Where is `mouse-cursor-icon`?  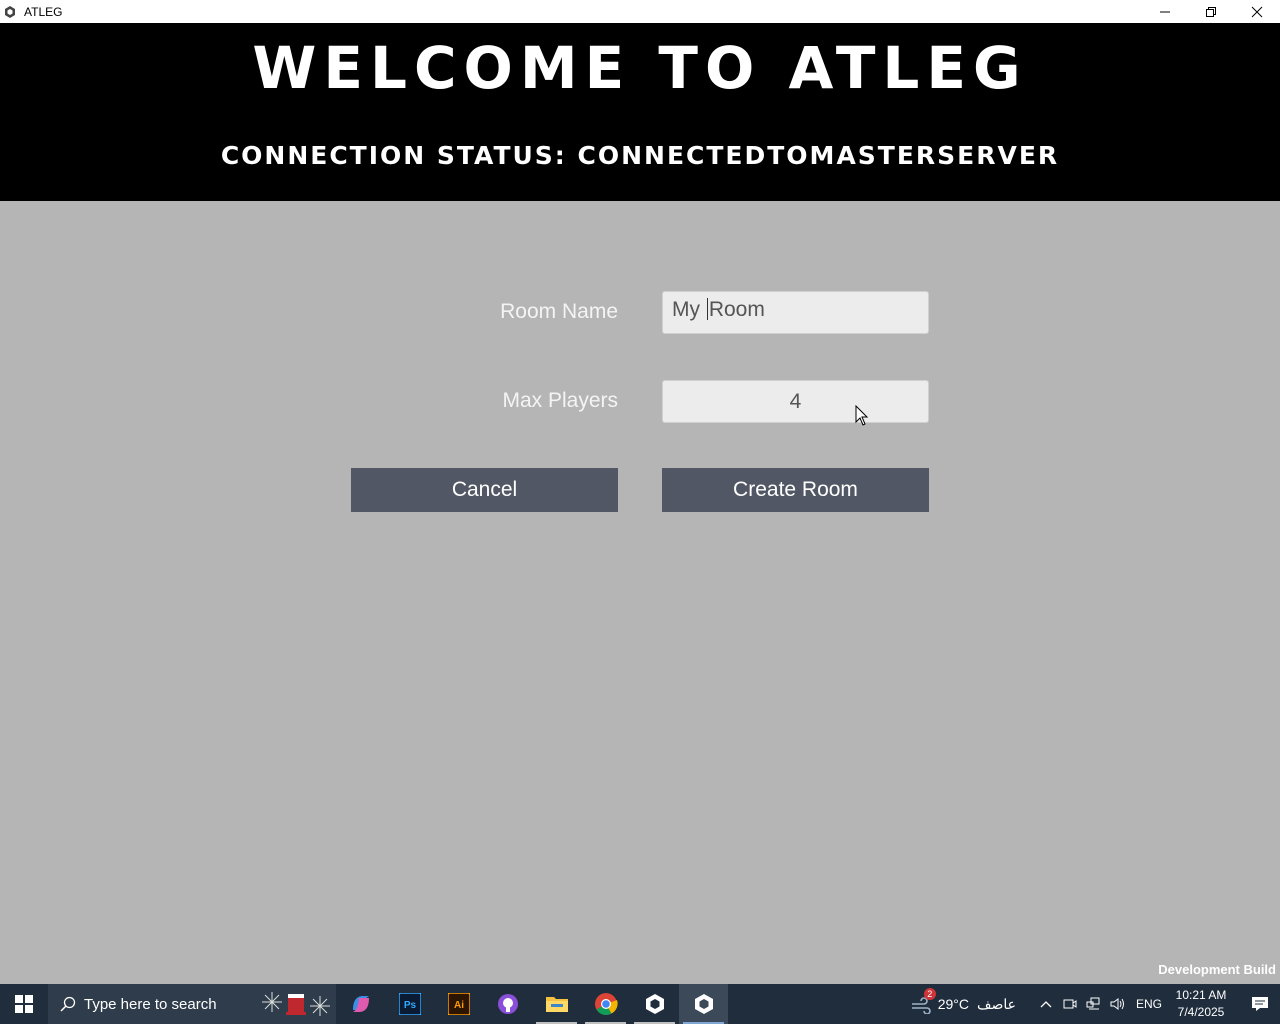 mouse-cursor-icon is located at coordinates (862, 418).